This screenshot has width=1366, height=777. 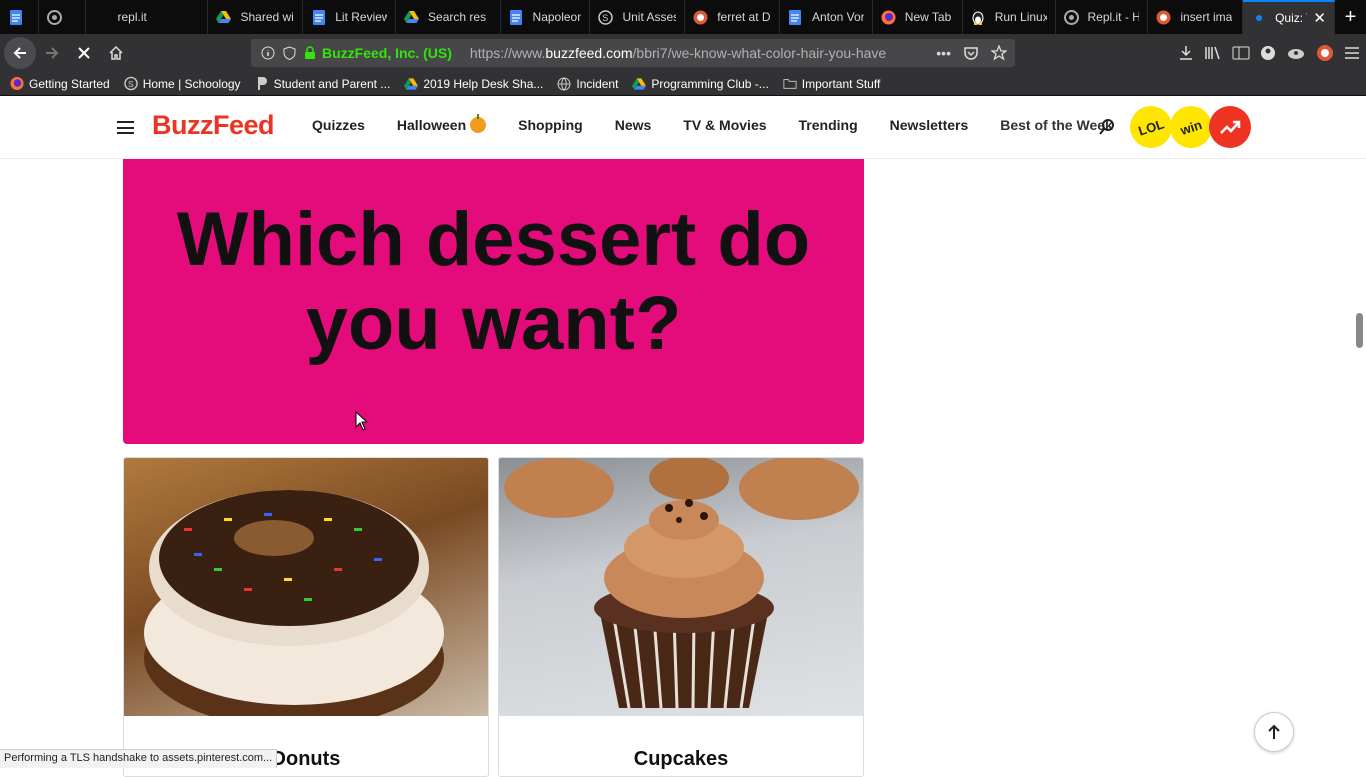 What do you see at coordinates (943, 53) in the screenshot?
I see `page-actions-icon: •••` at bounding box center [943, 53].